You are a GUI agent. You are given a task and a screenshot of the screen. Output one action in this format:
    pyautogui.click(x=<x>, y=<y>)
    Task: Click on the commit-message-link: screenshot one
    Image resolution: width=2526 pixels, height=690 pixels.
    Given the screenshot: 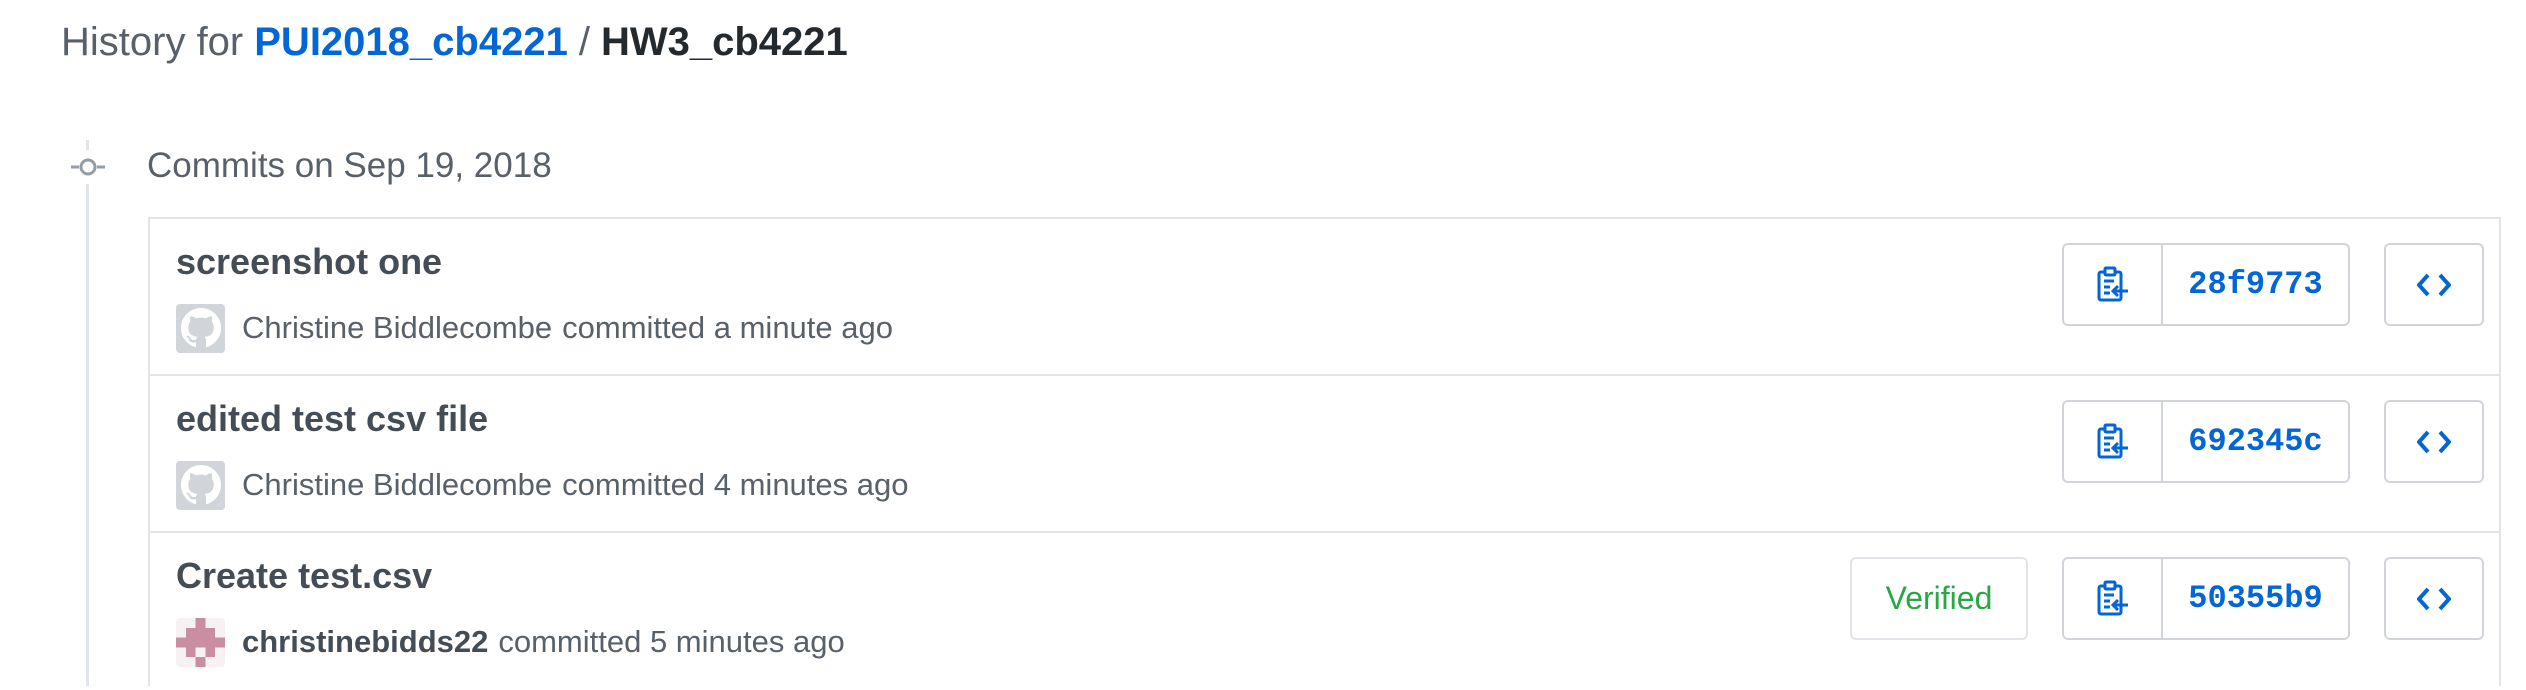 What is the action you would take?
    pyautogui.click(x=309, y=262)
    